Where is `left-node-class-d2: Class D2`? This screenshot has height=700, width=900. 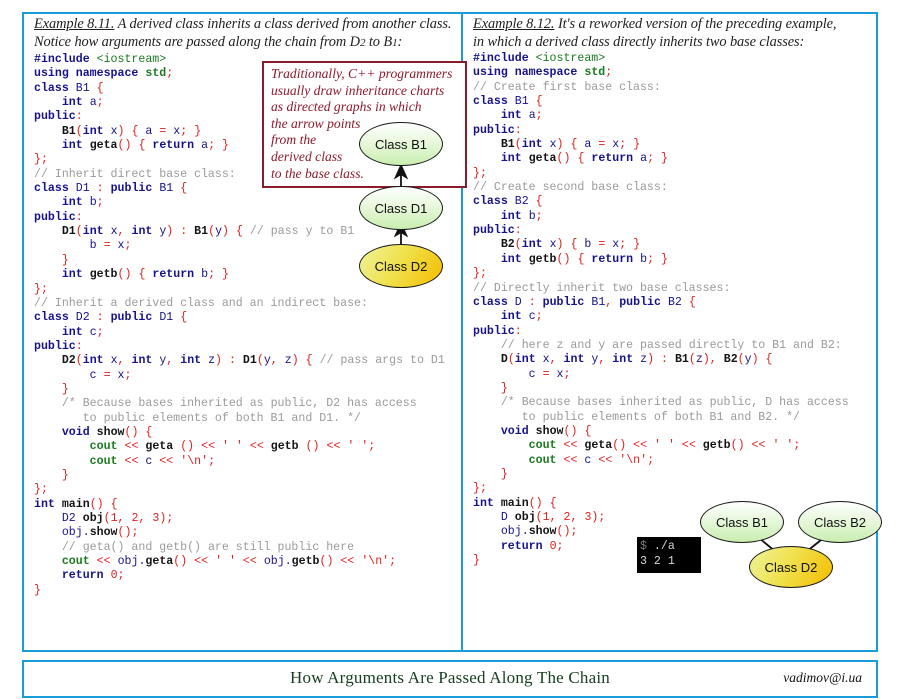 left-node-class-d2: Class D2 is located at coordinates (401, 266).